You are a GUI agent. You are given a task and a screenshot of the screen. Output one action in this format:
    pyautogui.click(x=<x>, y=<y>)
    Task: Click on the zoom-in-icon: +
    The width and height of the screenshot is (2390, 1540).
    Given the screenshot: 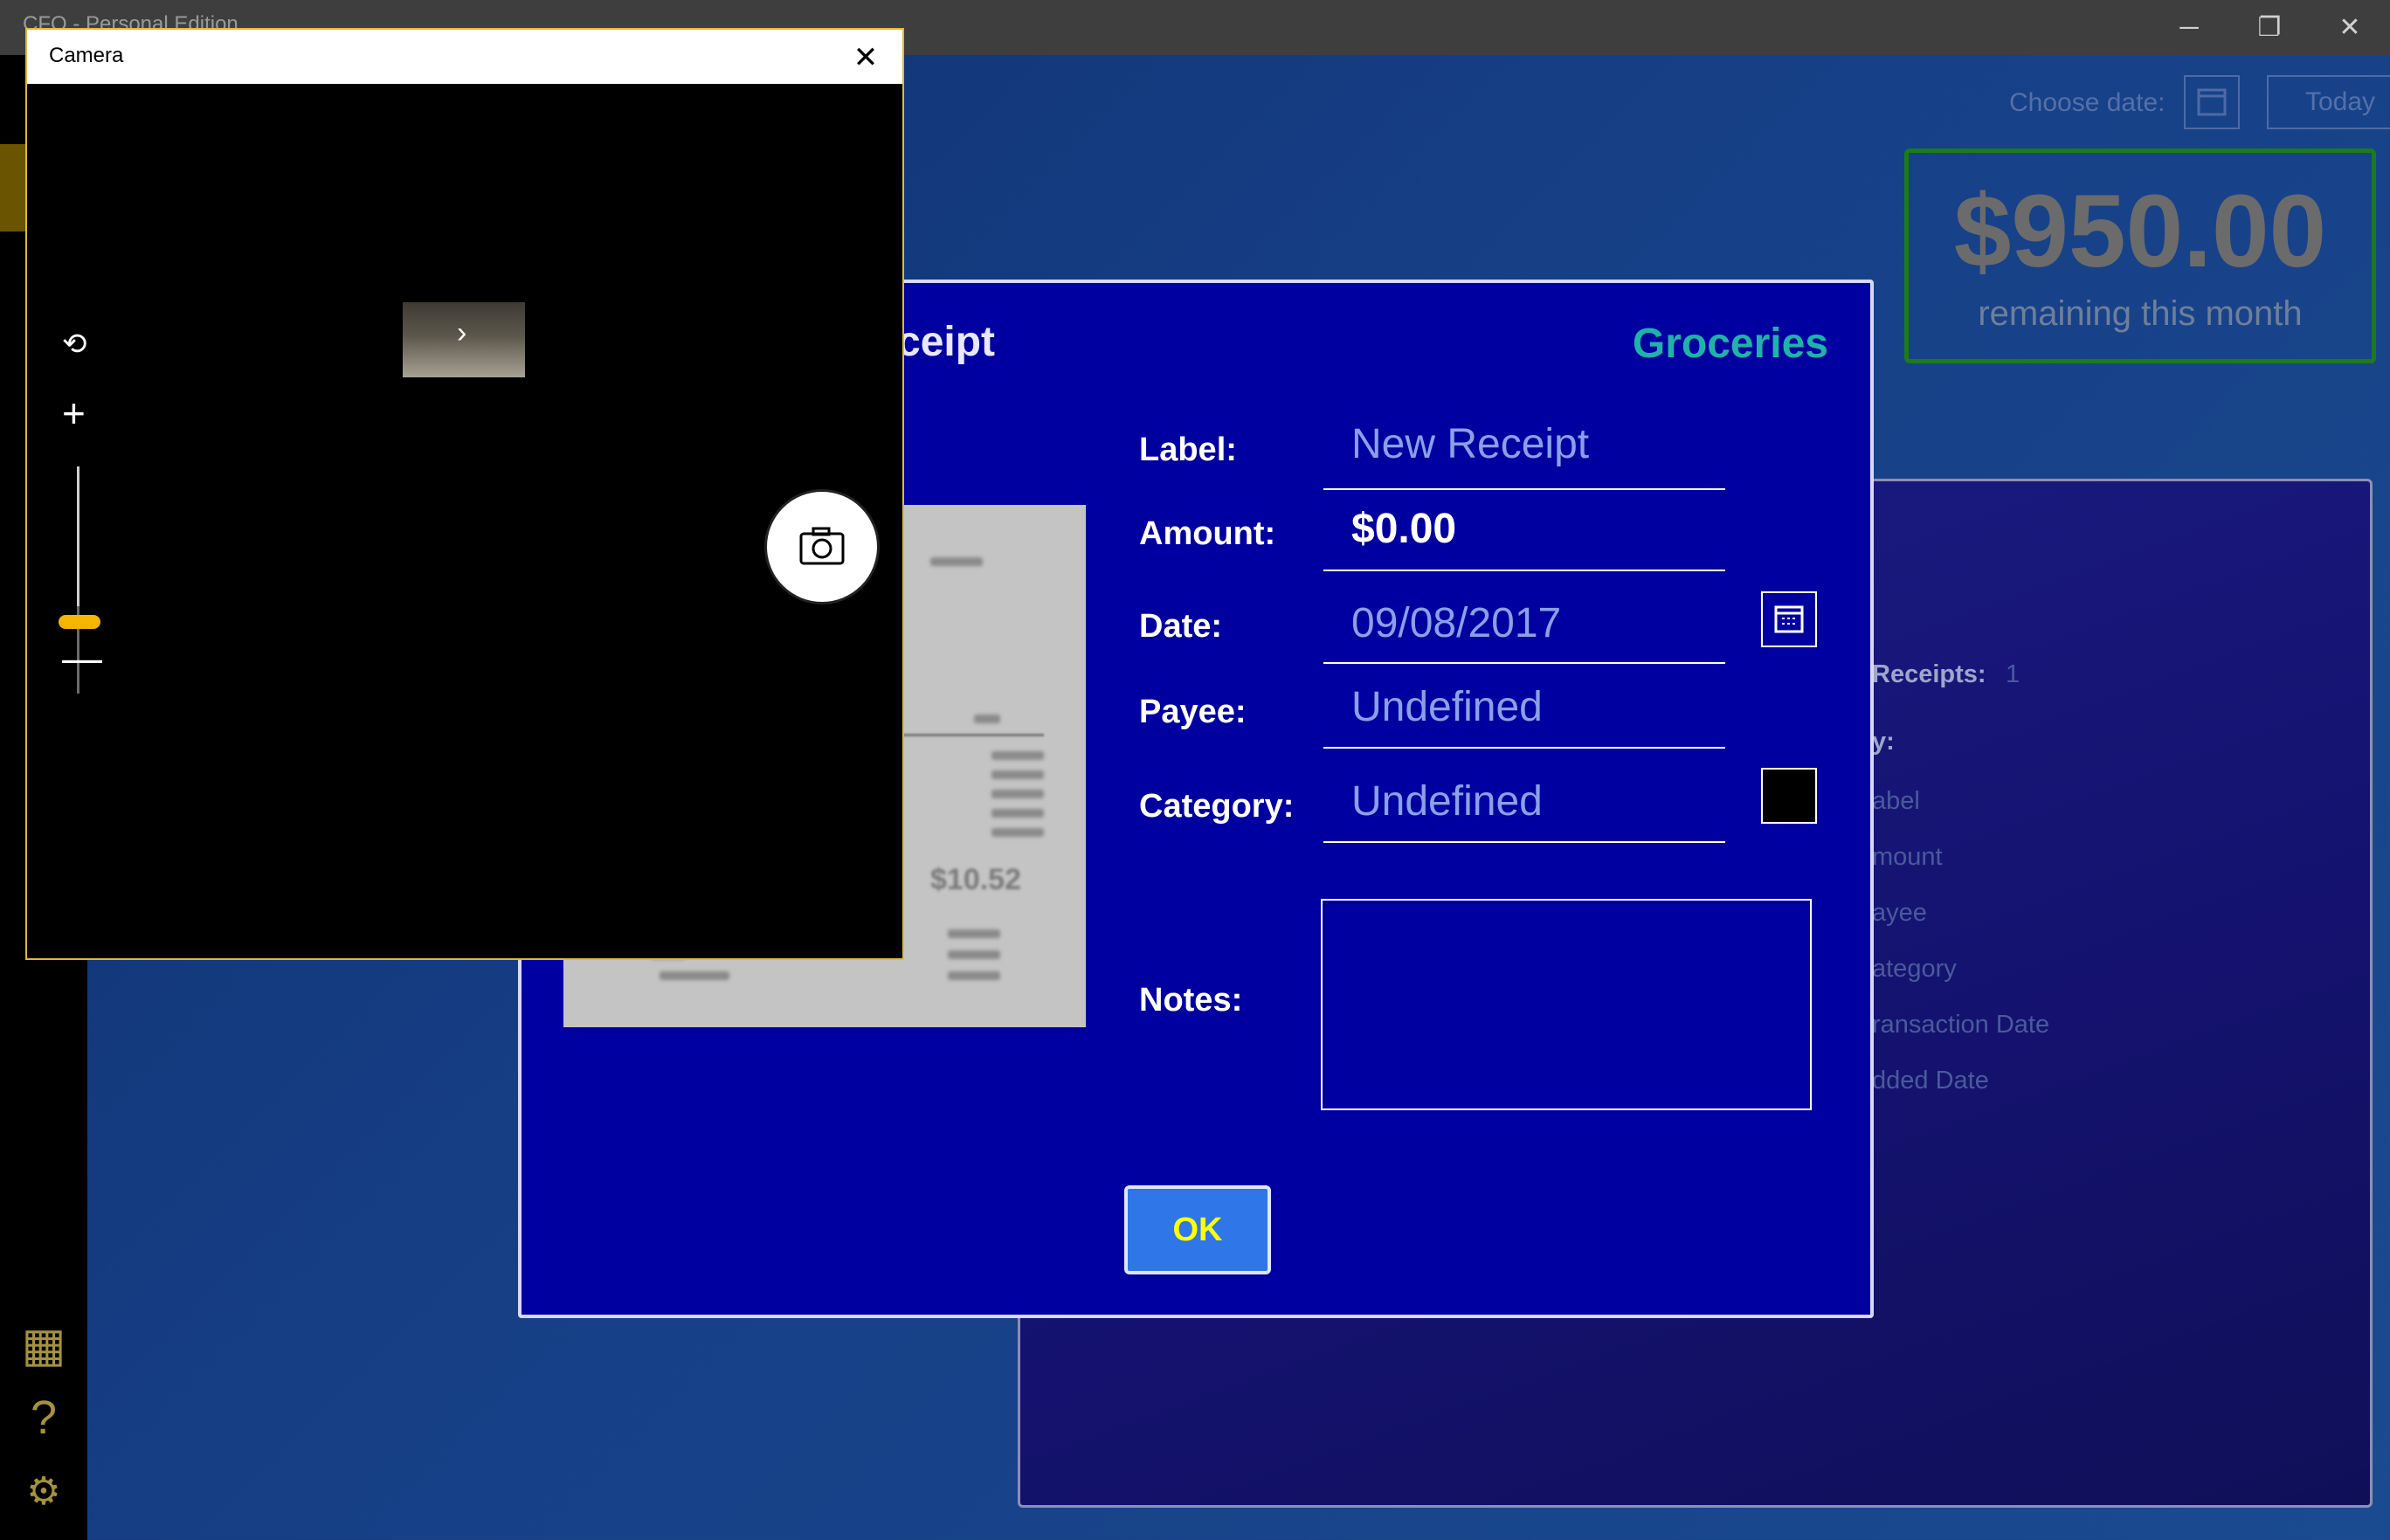 What is the action you would take?
    pyautogui.click(x=74, y=413)
    